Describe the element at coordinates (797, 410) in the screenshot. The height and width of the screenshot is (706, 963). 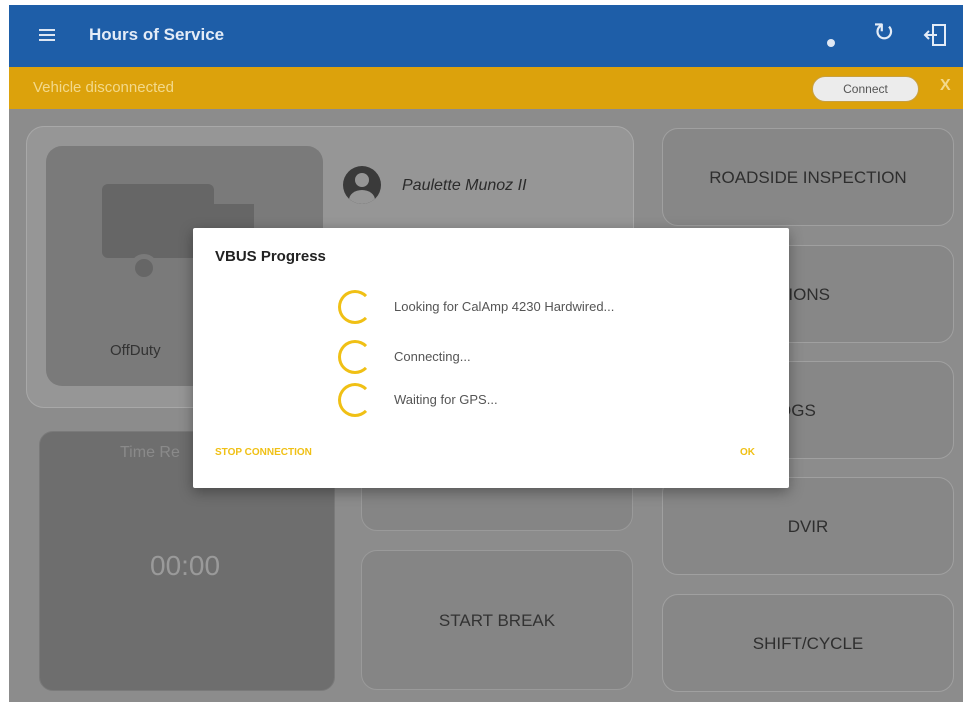
I see `logs-label: OGS` at that location.